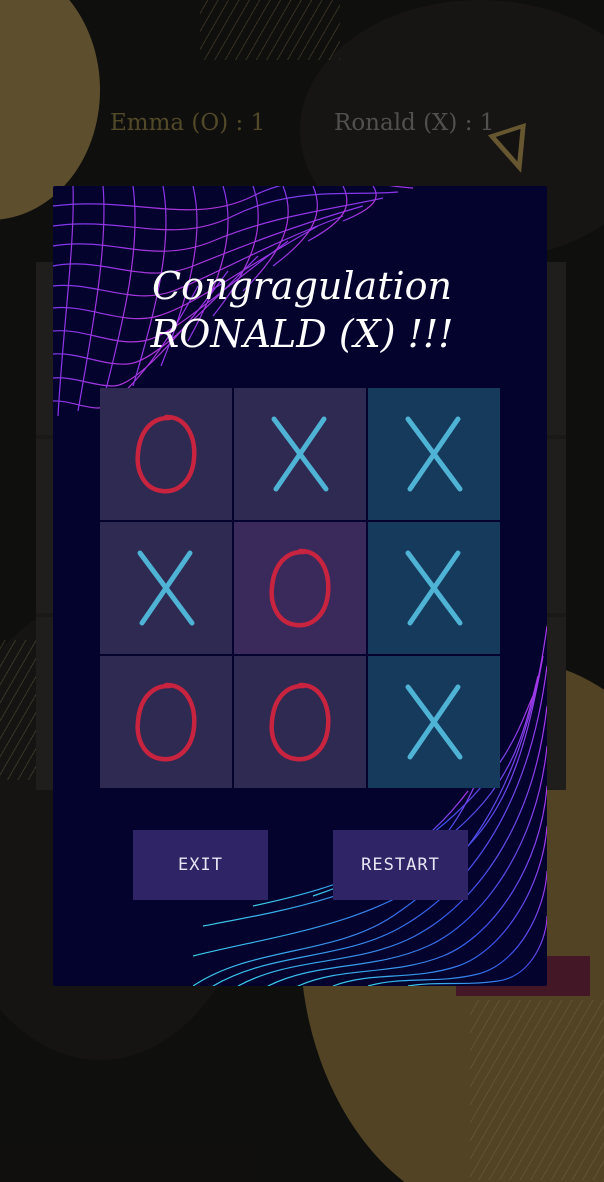  Describe the element at coordinates (400, 865) in the screenshot. I see `restart-button: RESTART` at that location.